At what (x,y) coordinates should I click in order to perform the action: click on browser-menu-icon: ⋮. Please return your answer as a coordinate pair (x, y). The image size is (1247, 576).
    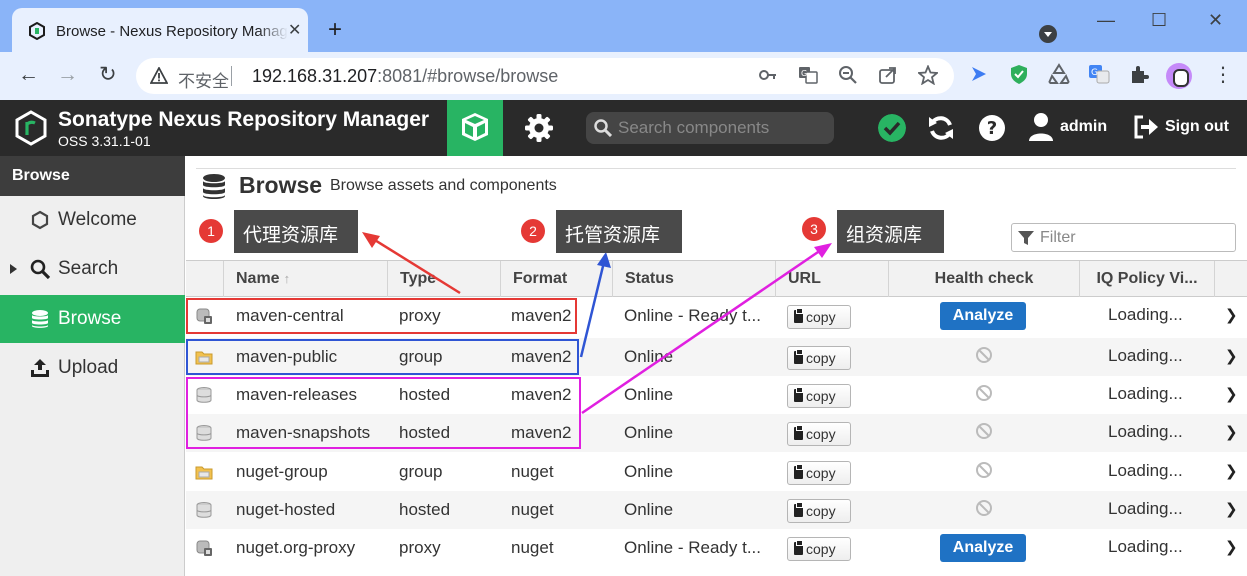
    Looking at the image, I should click on (1223, 75).